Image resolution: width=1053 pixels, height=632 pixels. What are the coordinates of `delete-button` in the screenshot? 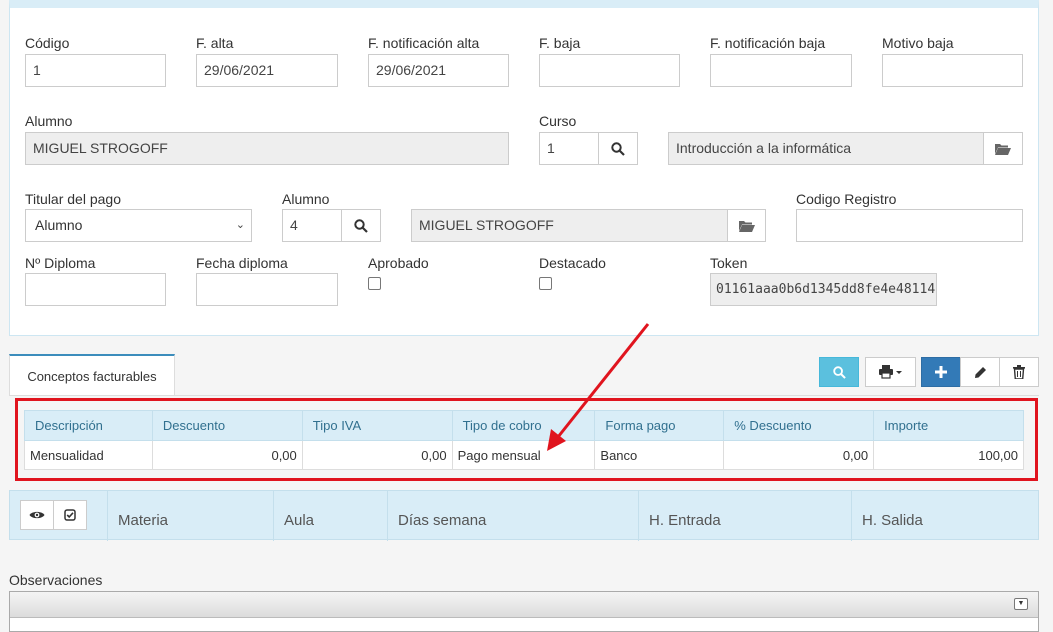 It's located at (1019, 372).